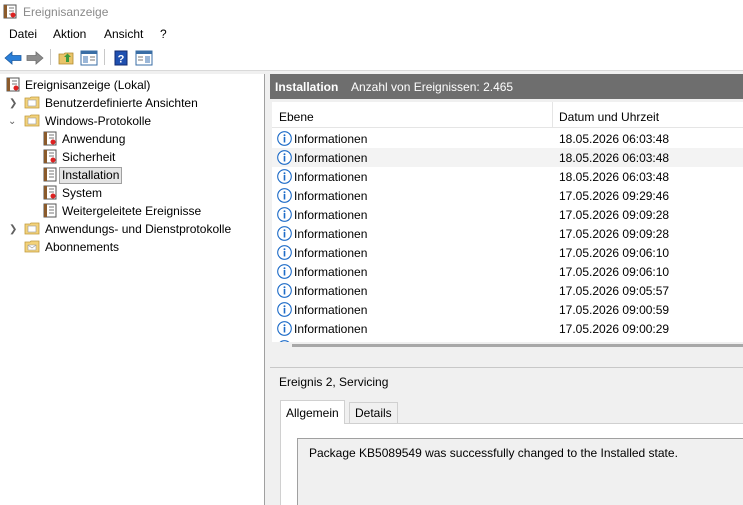 Image resolution: width=743 pixels, height=505 pixels. I want to click on tab-details: Details, so click(373, 412).